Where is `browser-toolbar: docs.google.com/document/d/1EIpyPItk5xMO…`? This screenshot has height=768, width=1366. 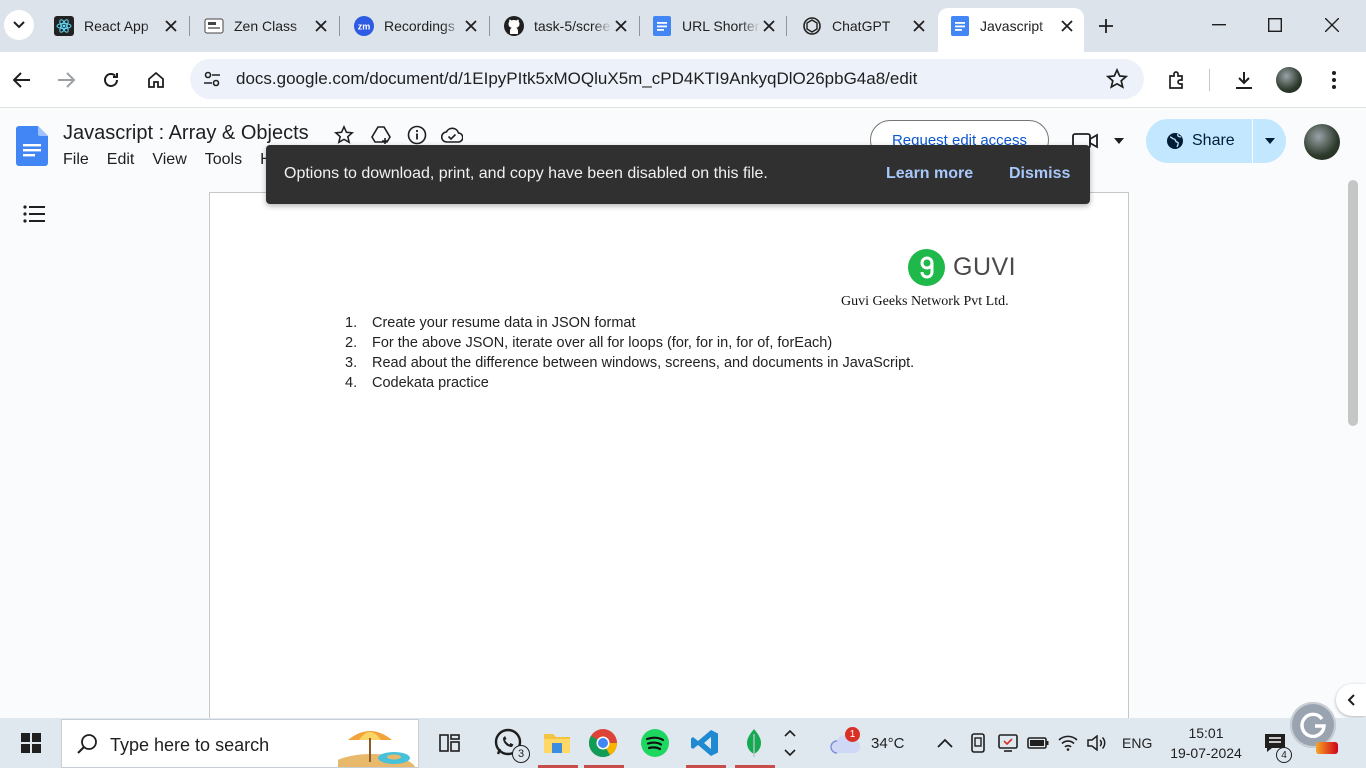 browser-toolbar: docs.google.com/document/d/1EIpyPItk5xMO… is located at coordinates (683, 80).